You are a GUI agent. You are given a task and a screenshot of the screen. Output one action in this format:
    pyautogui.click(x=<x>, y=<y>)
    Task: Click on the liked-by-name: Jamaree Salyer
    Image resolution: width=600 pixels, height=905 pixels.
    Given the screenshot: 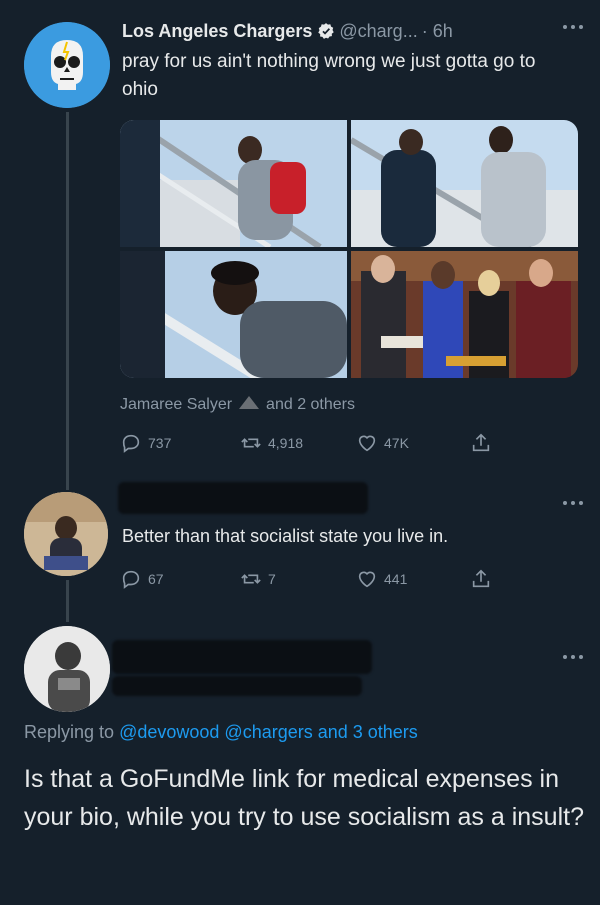 What is the action you would take?
    pyautogui.click(x=176, y=405)
    